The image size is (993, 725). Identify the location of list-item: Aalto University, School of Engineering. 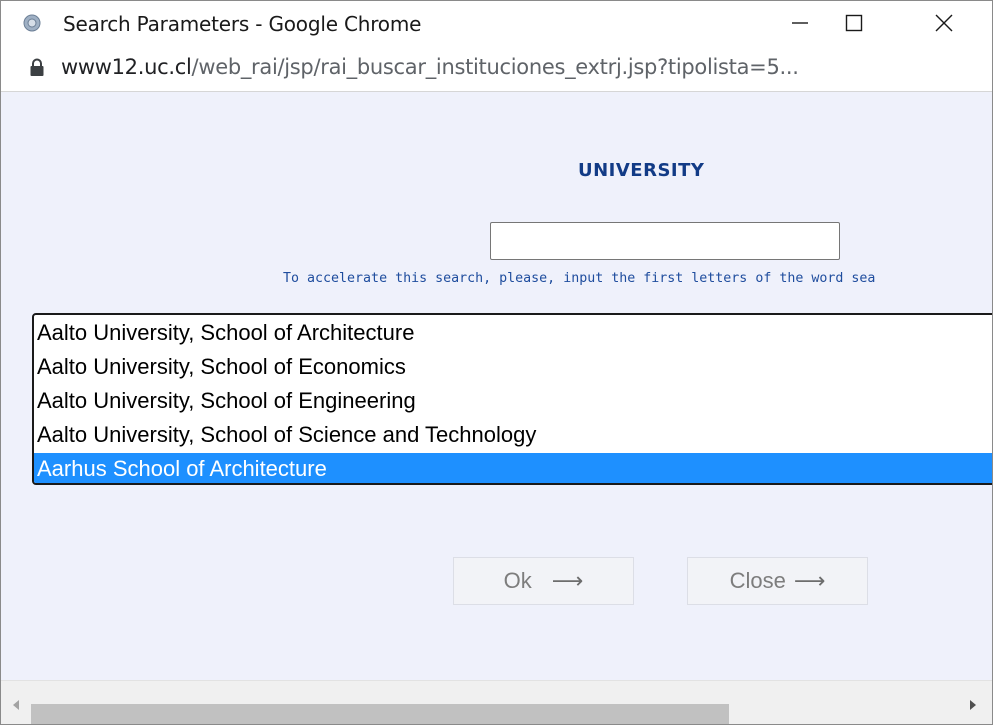
(513, 402).